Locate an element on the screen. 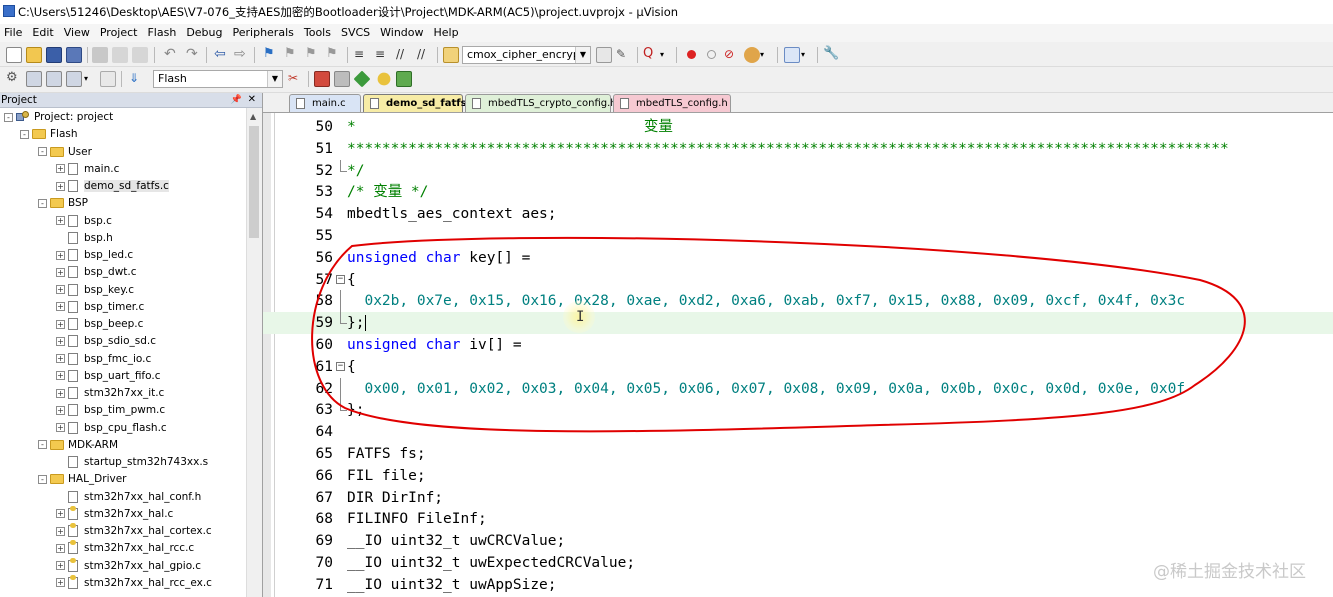 The image size is (1333, 597). bookmark-icon: ⚑ is located at coordinates (271, 55).